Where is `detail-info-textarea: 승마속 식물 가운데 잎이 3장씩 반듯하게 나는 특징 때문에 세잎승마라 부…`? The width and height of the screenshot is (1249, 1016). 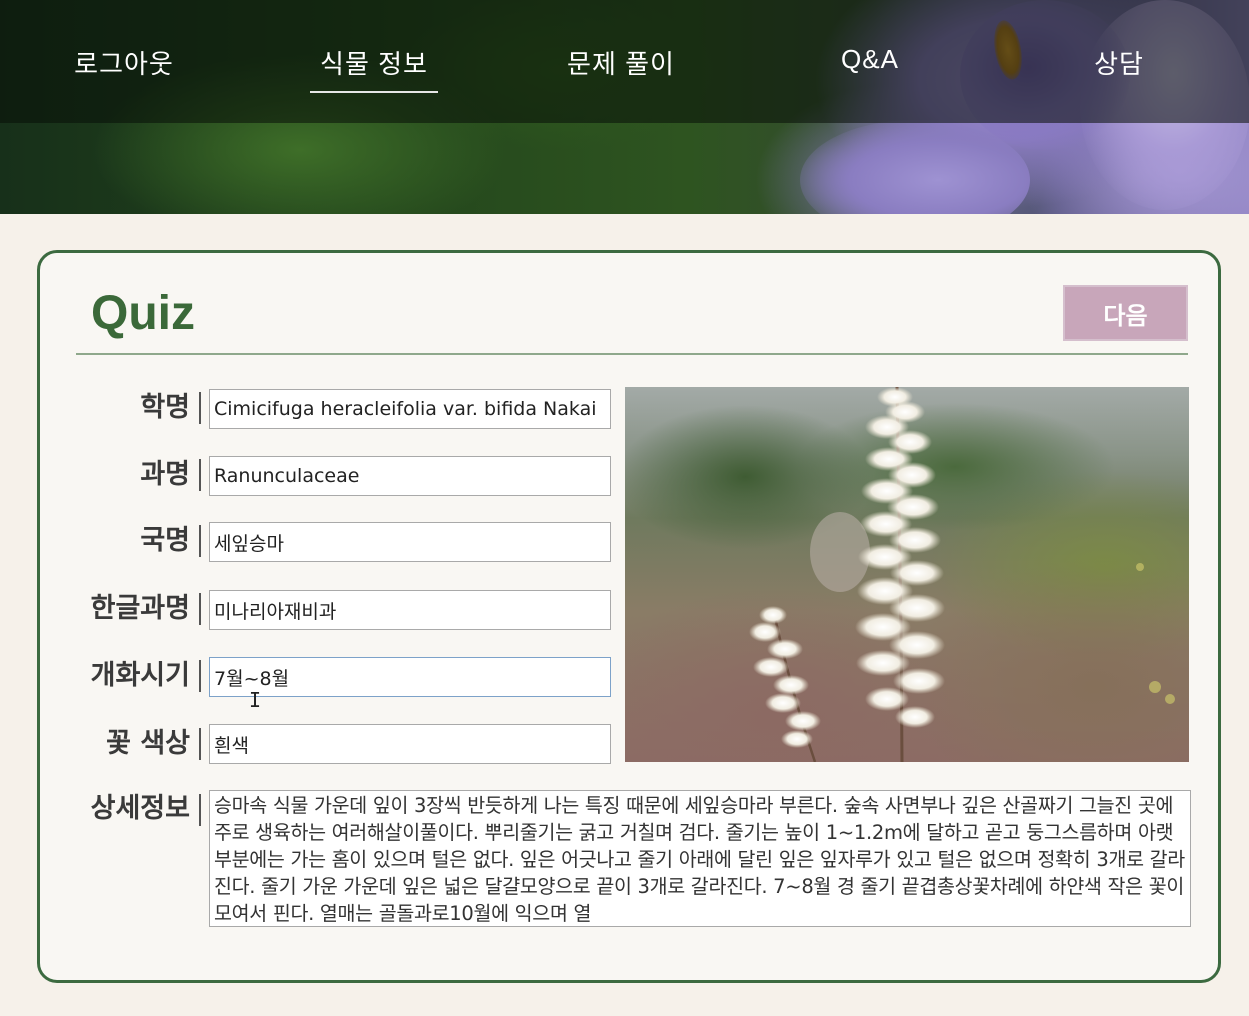
detail-info-textarea: 승마속 식물 가운데 잎이 3장씩 반듯하게 나는 특징 때문에 세잎승마라 부… is located at coordinates (700, 858).